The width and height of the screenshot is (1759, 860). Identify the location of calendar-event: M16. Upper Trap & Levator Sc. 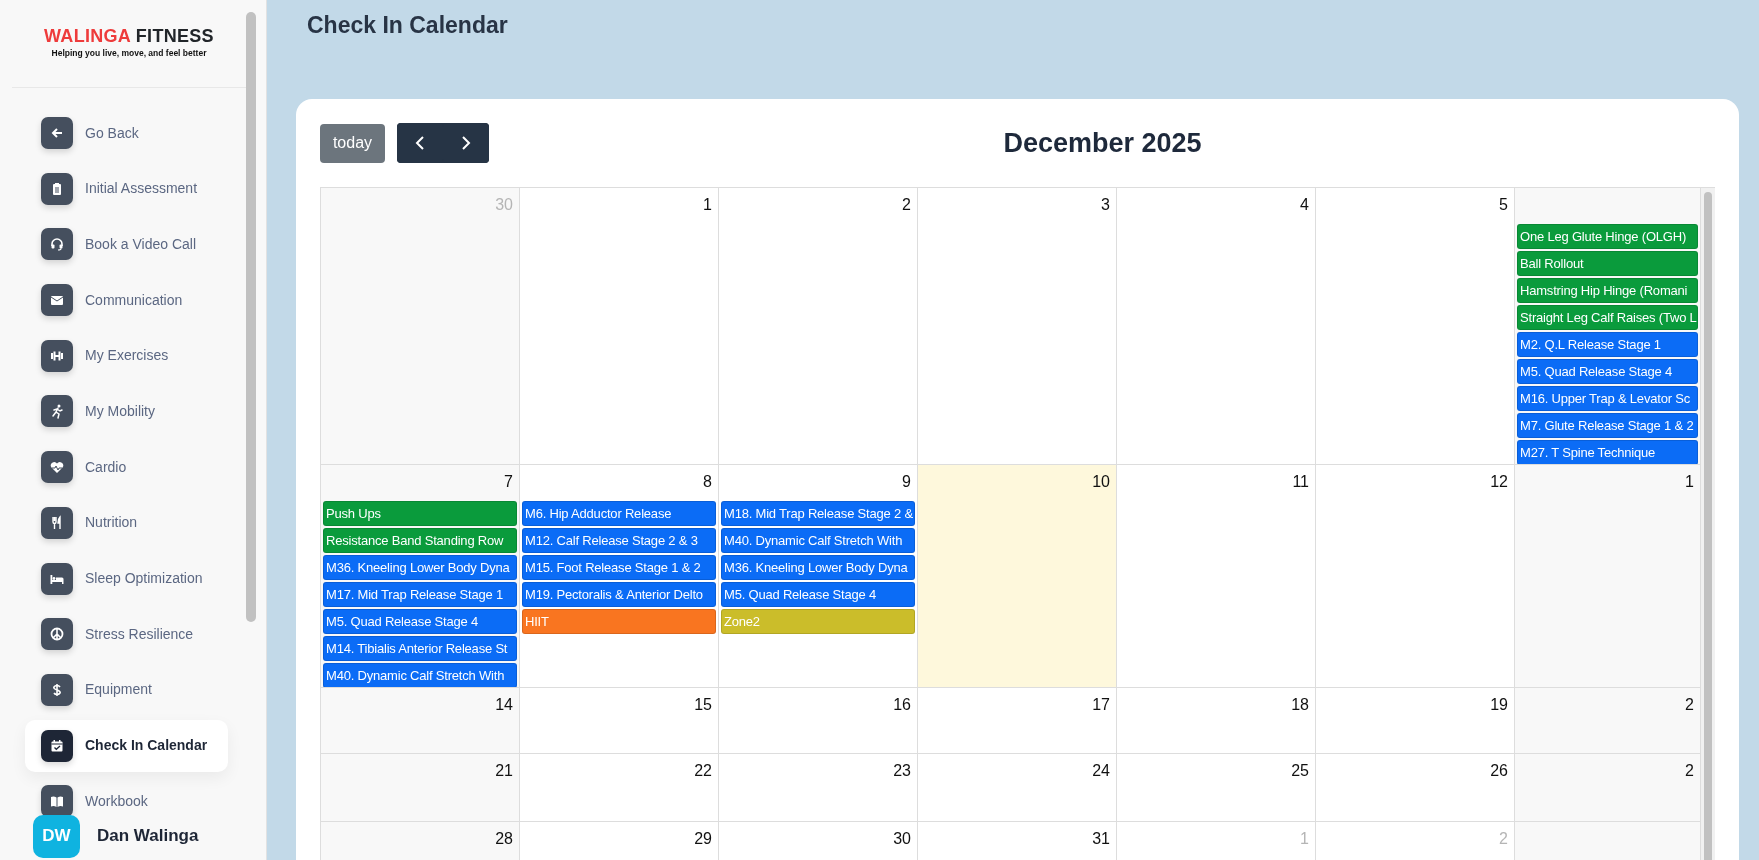
(1607, 398).